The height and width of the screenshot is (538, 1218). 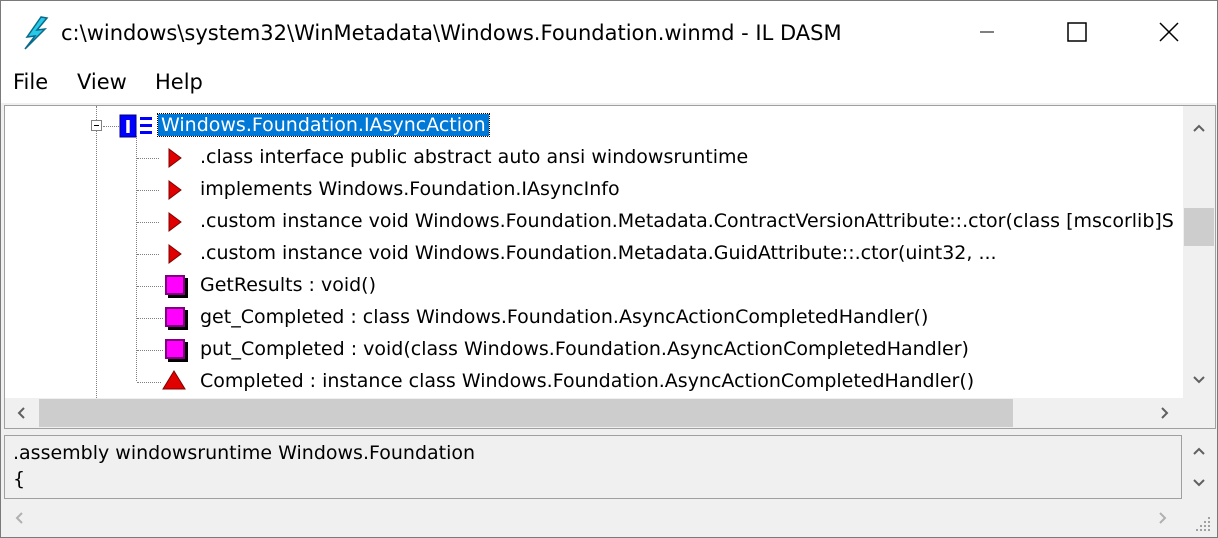 What do you see at coordinates (174, 380) in the screenshot?
I see `property-icon` at bounding box center [174, 380].